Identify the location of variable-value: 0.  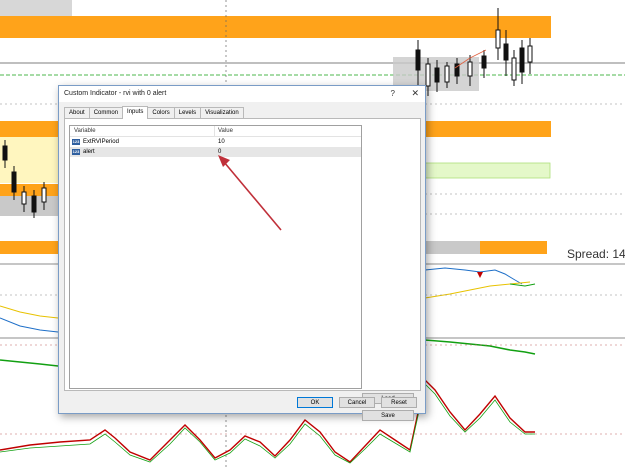
(219, 152).